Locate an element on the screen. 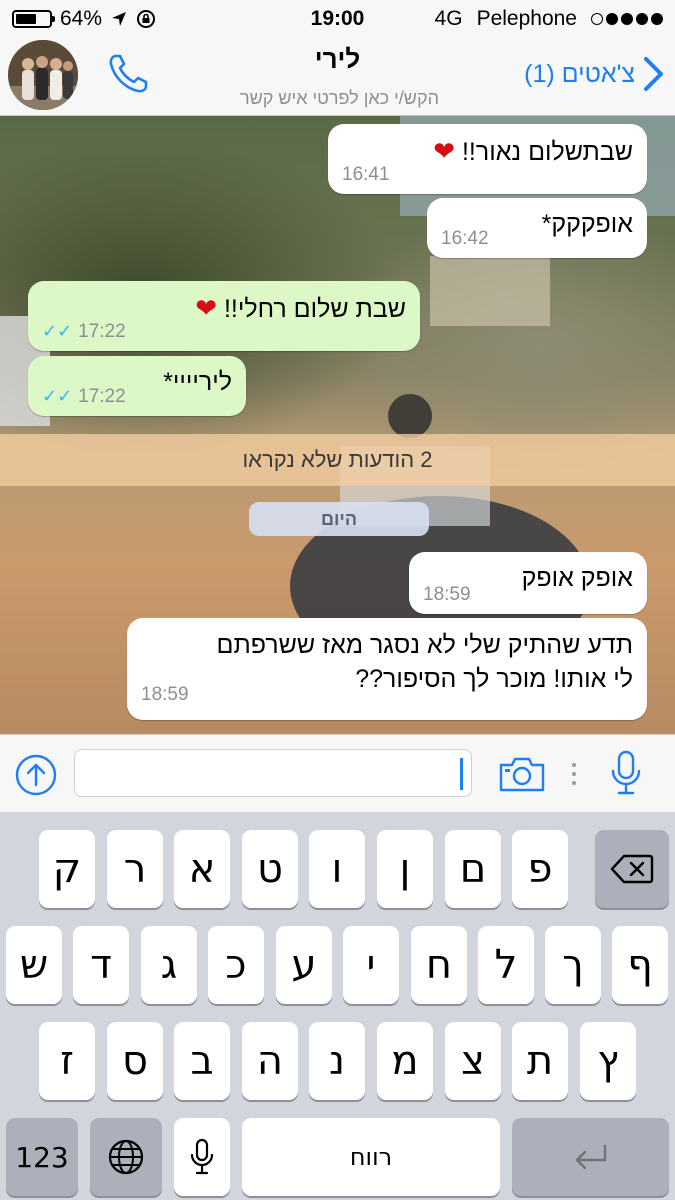 The width and height of the screenshot is (675, 1200). key: ב is located at coordinates (202, 1061).